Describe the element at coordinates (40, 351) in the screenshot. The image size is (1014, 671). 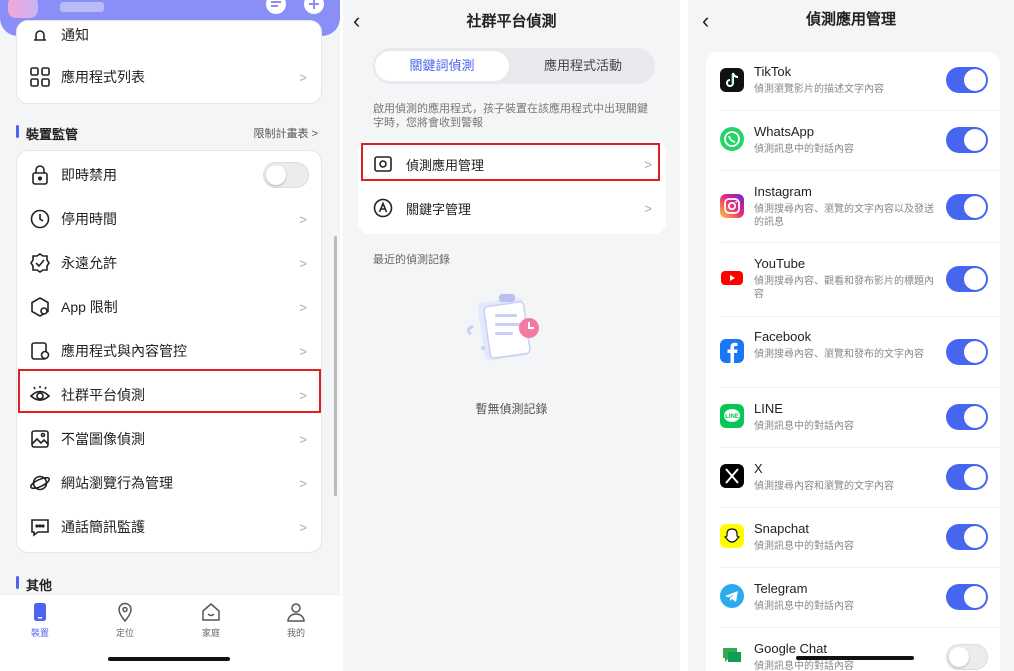
I see `content-control-icon` at that location.